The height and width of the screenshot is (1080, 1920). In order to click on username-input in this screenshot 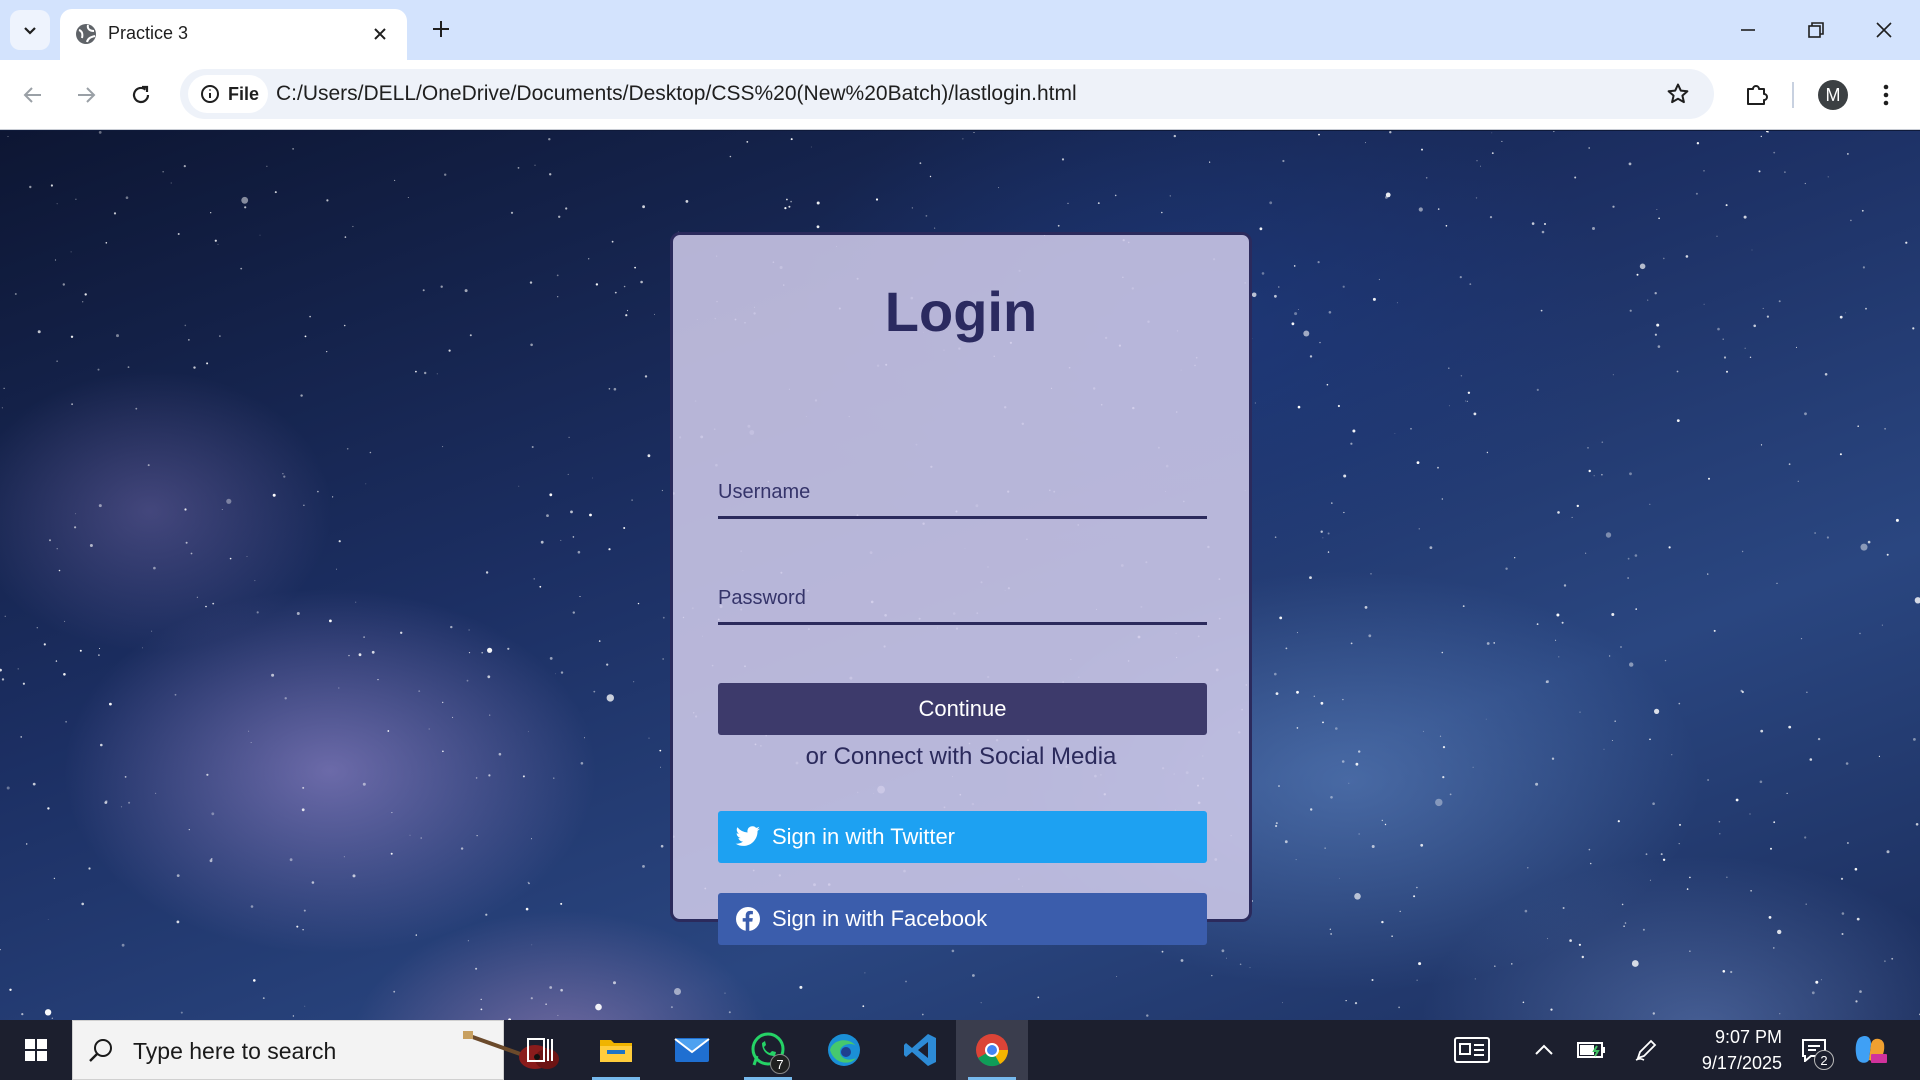, I will do `click(962, 497)`.